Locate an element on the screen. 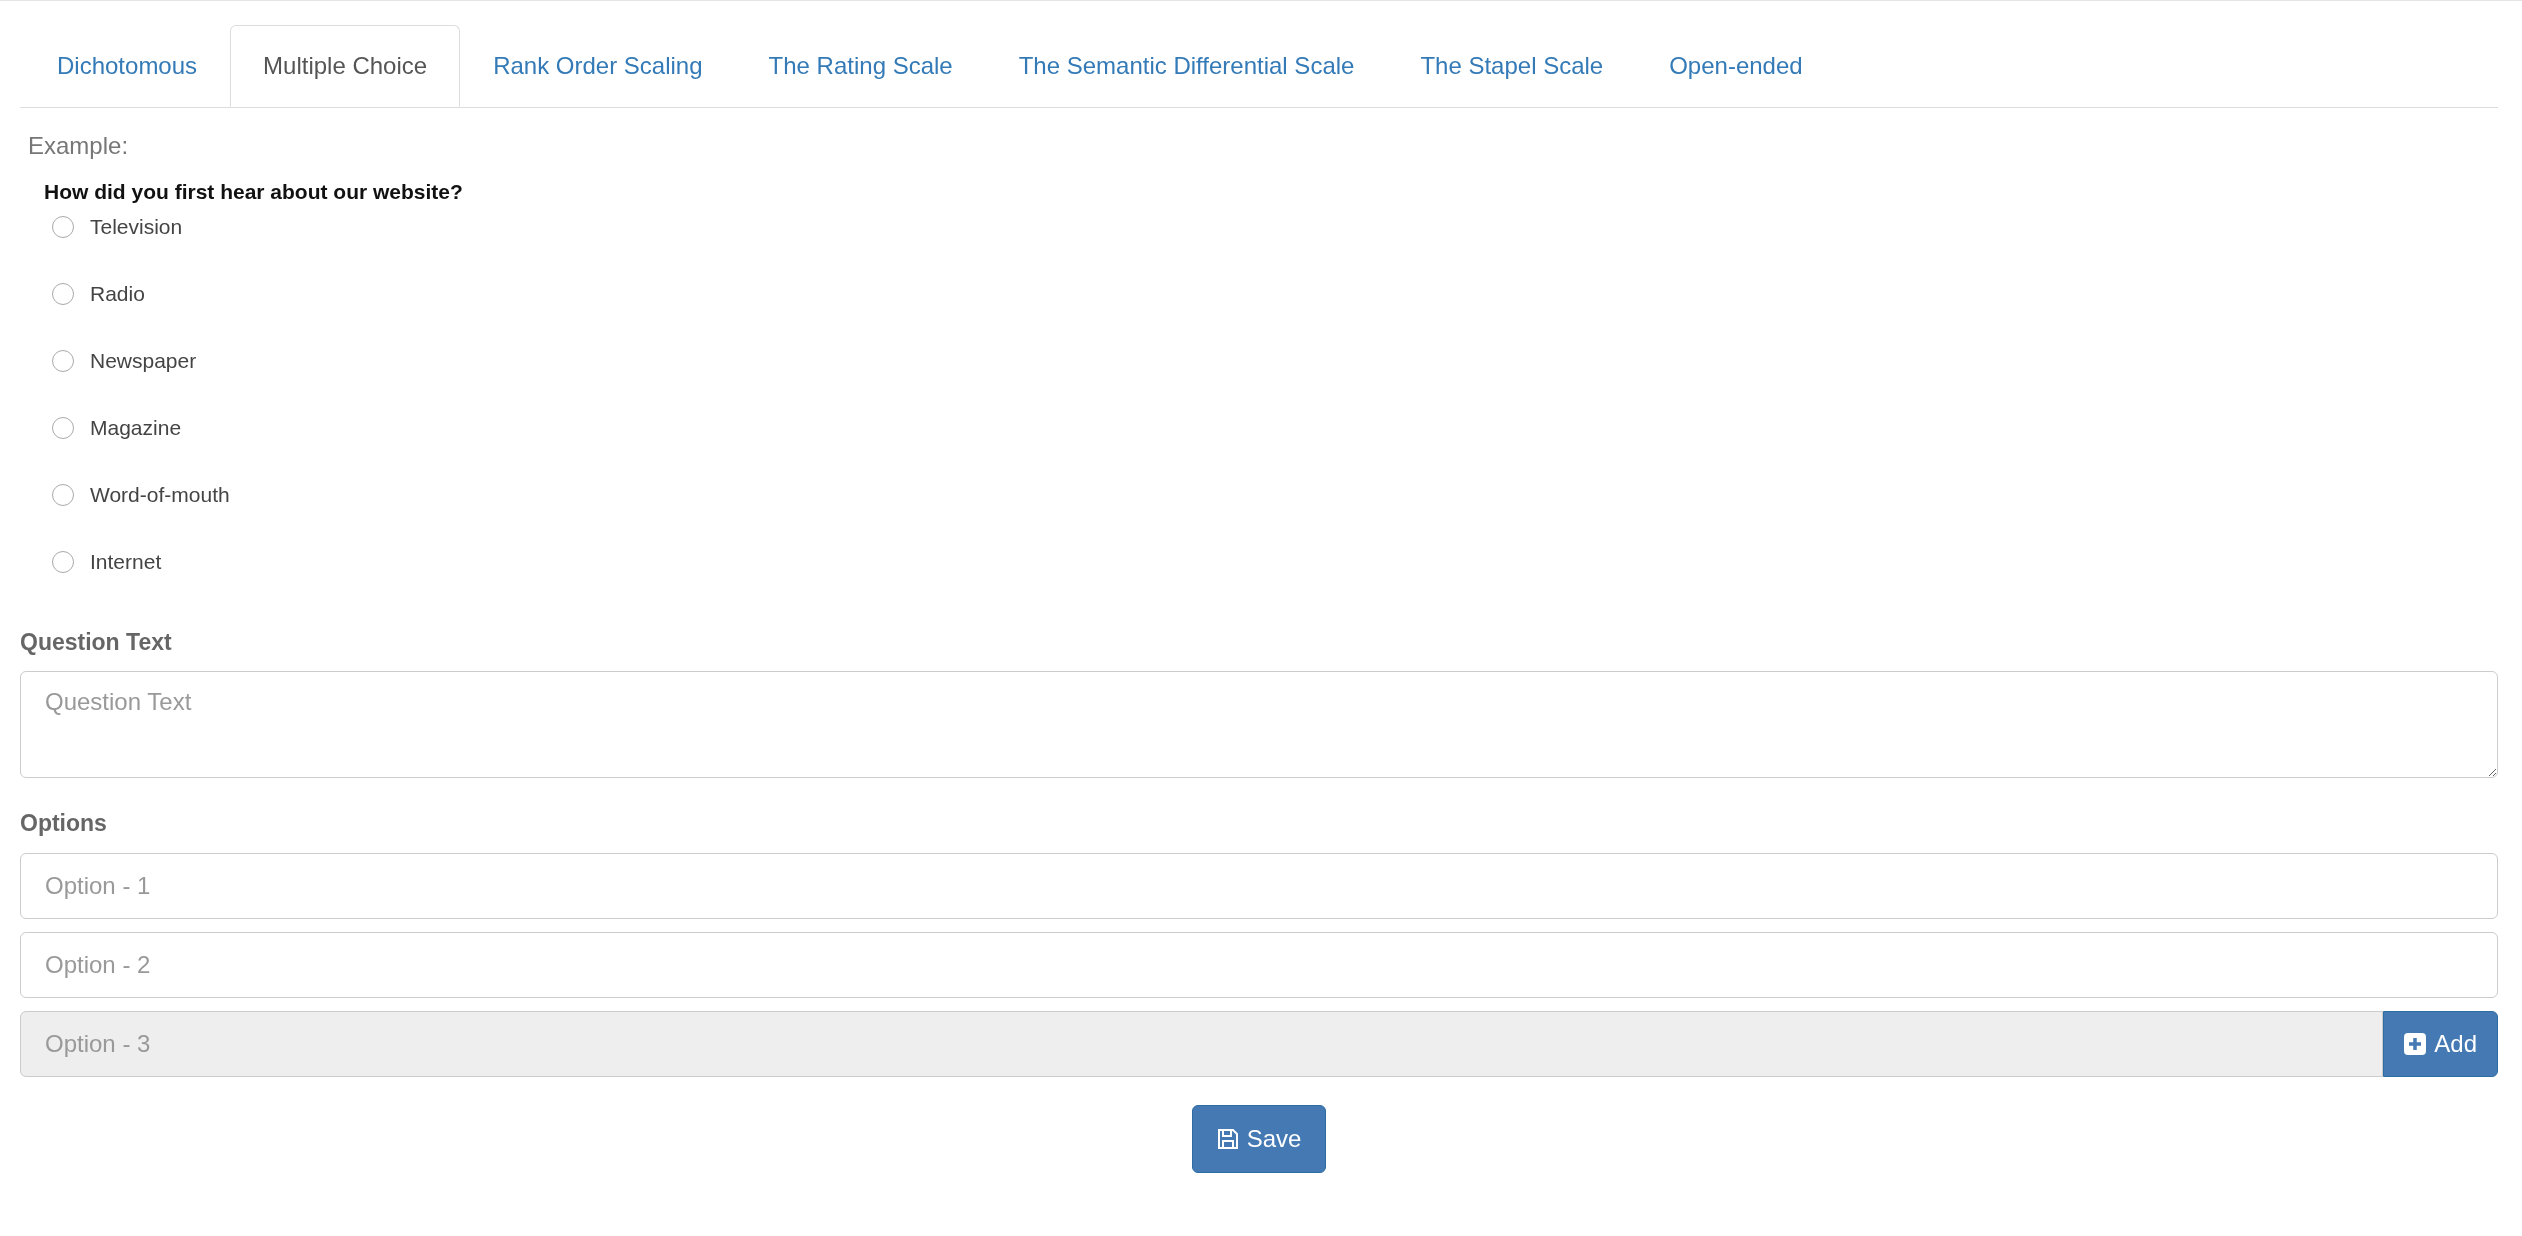 The image size is (2522, 1236). tab: Open-ended is located at coordinates (1736, 66).